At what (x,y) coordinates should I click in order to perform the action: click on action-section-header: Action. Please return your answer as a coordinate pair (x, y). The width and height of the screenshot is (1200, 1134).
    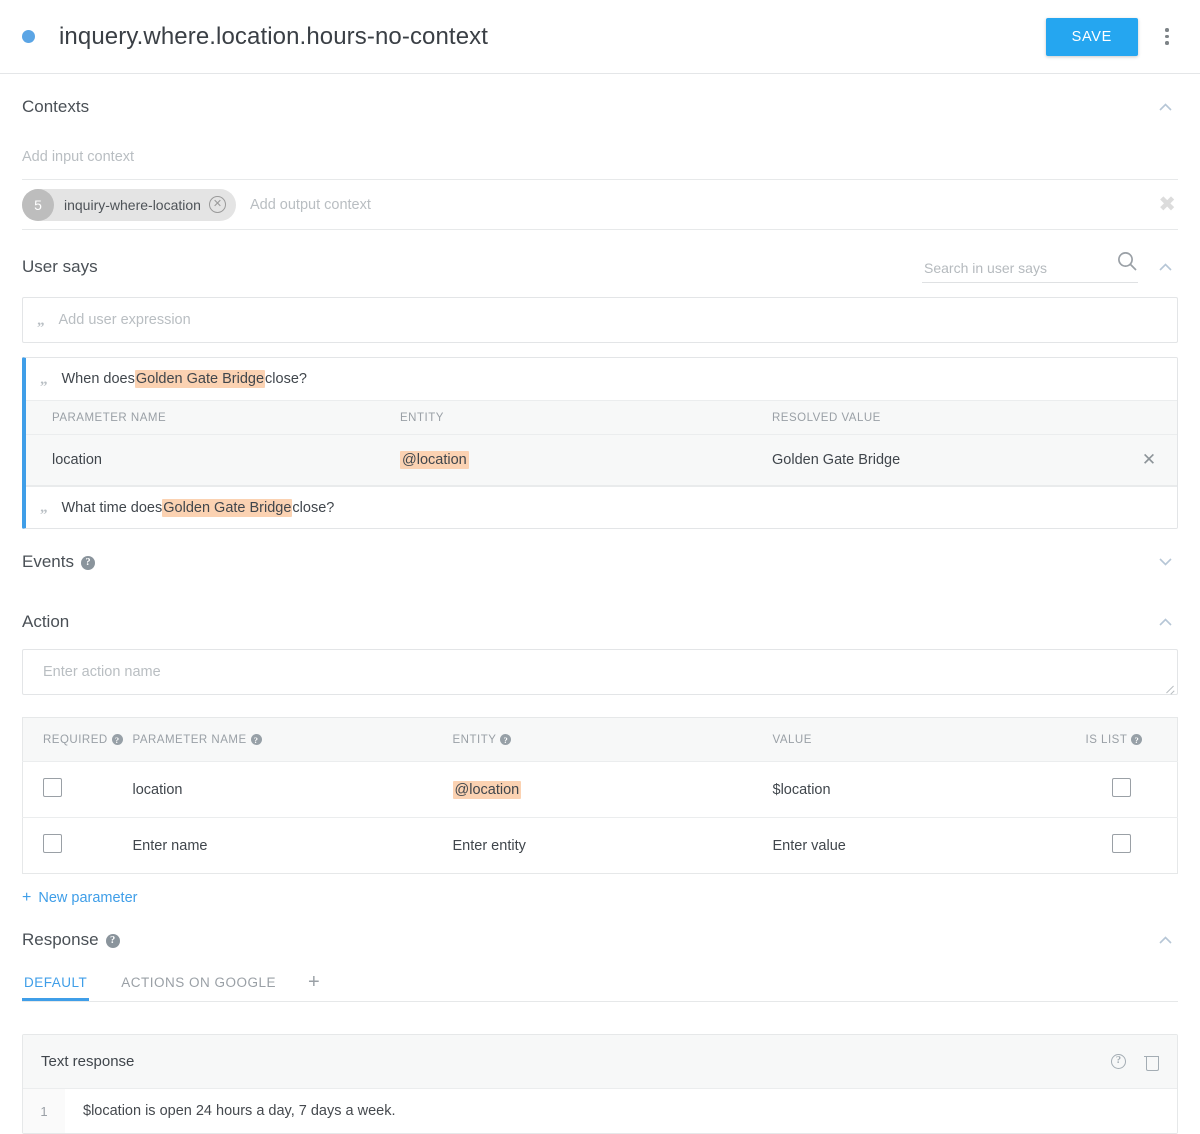
    Looking at the image, I should click on (600, 619).